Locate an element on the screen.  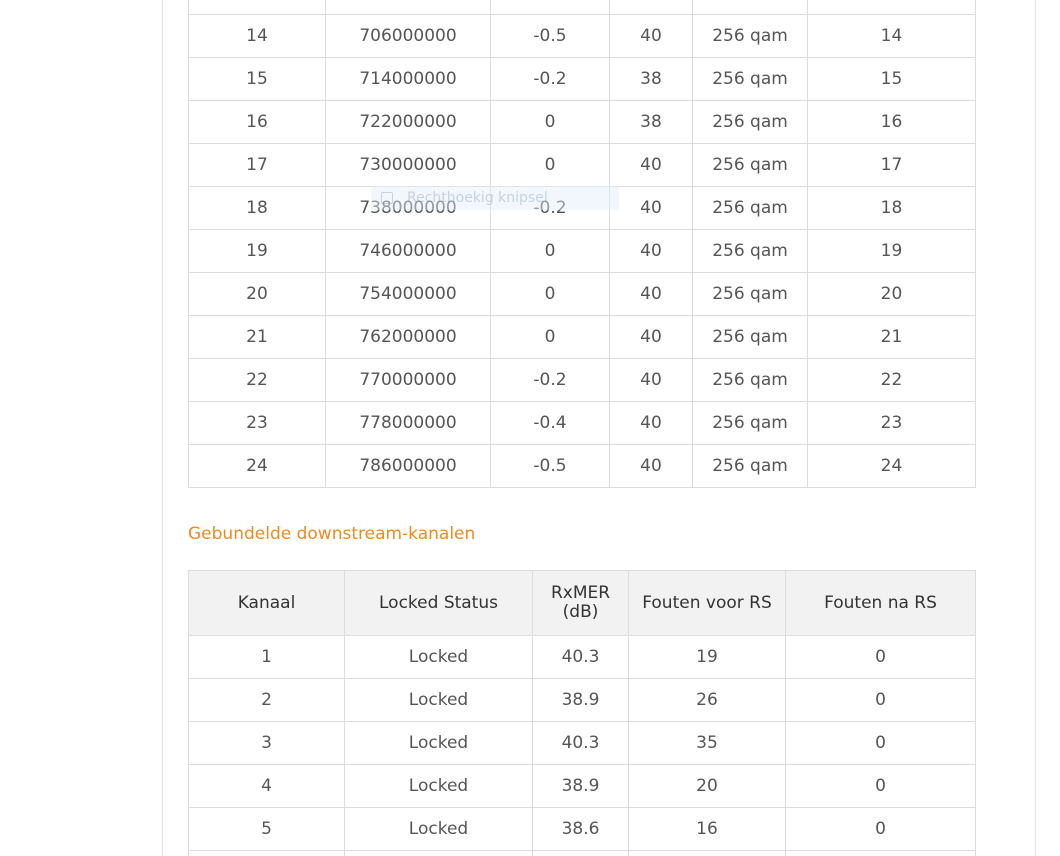
header-pre-rs-errors: Fouten voor RS is located at coordinates (707, 603).